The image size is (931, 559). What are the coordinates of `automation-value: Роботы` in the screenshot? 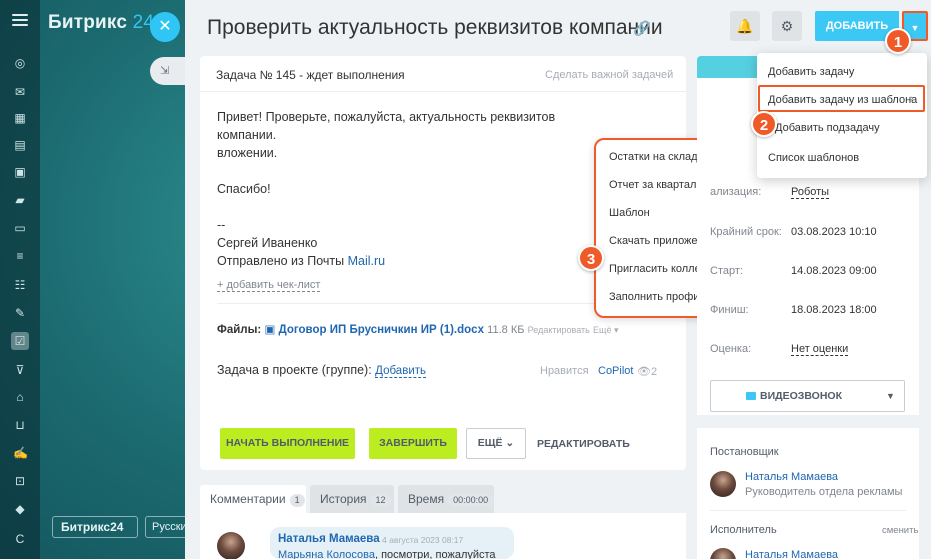 It's located at (810, 192).